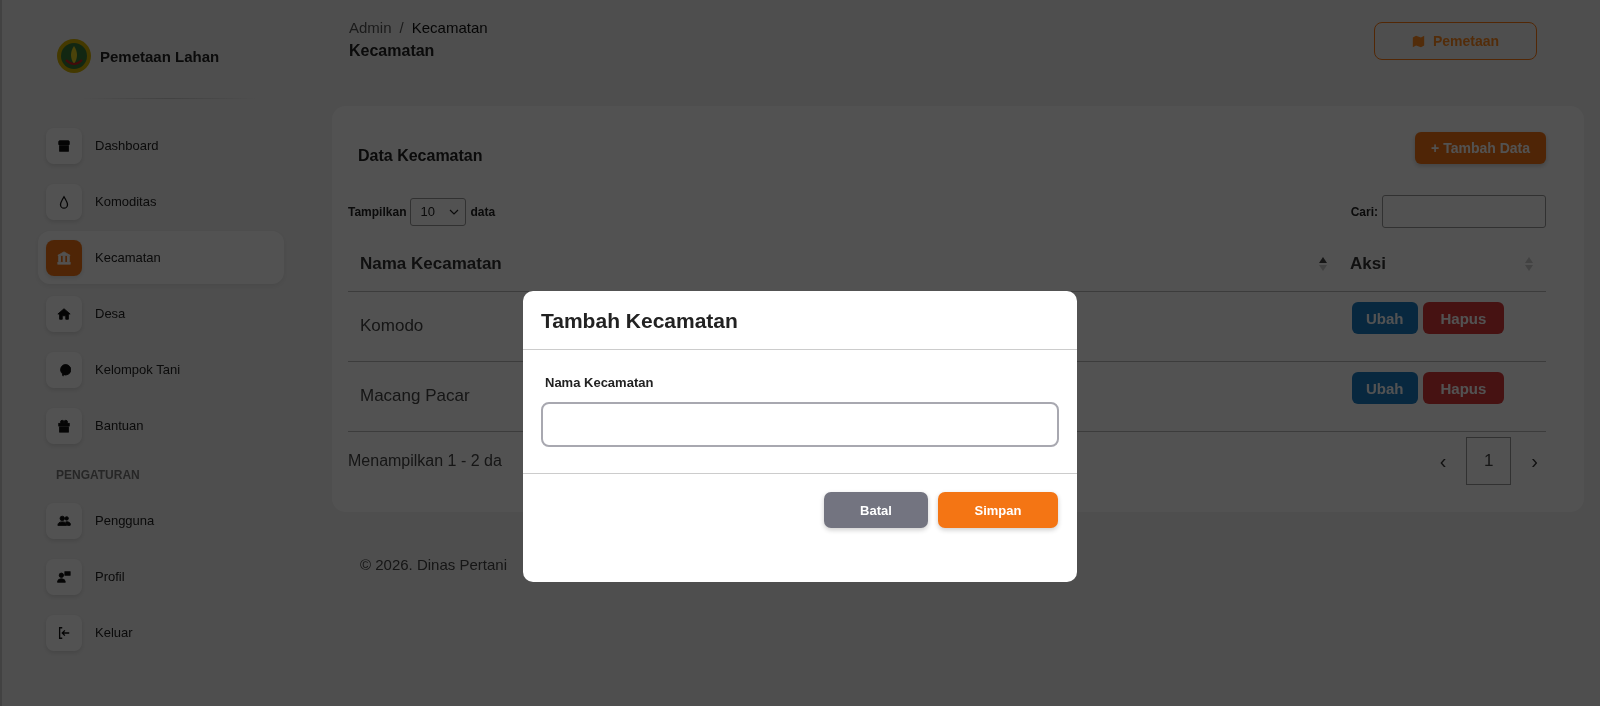 The width and height of the screenshot is (1600, 706). What do you see at coordinates (377, 211) in the screenshot?
I see `length-label: Tampilkan` at bounding box center [377, 211].